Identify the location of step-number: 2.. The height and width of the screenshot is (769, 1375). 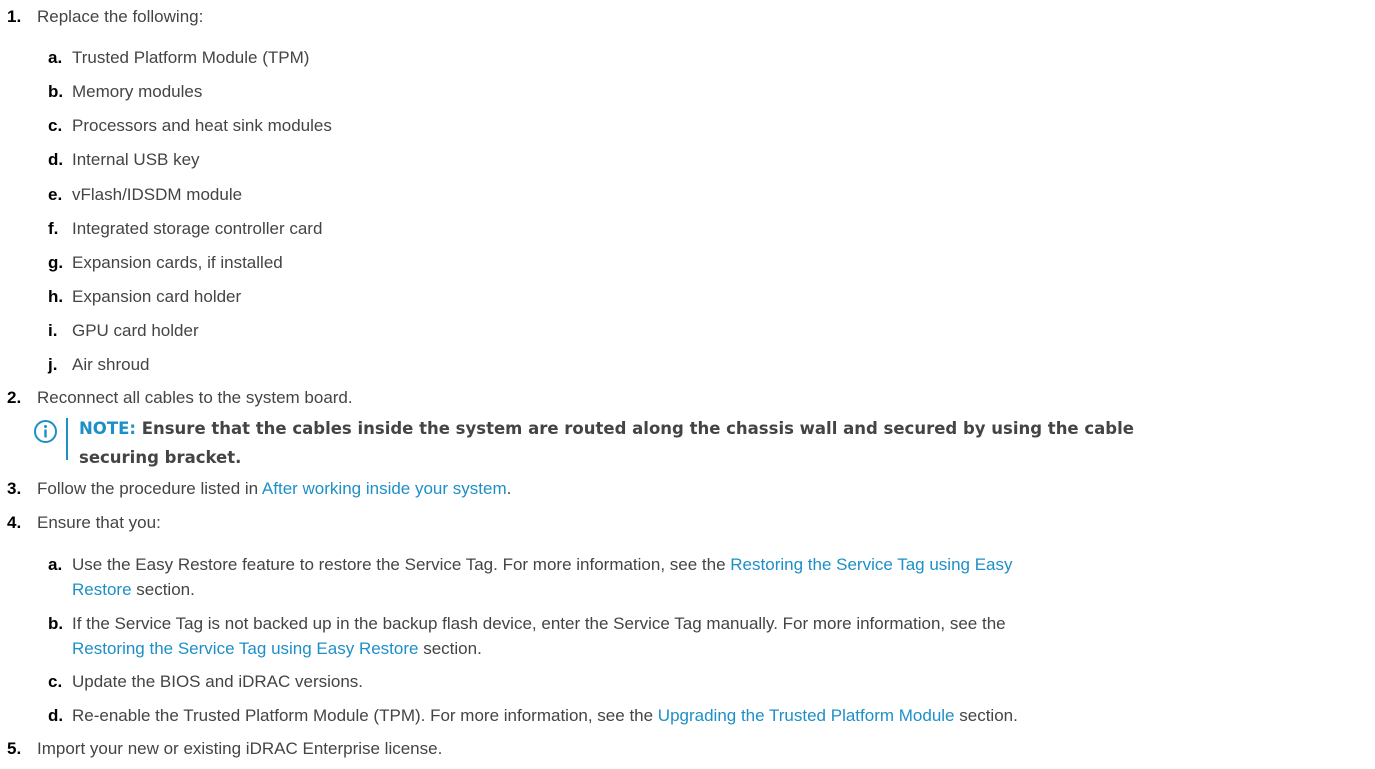
(14, 397).